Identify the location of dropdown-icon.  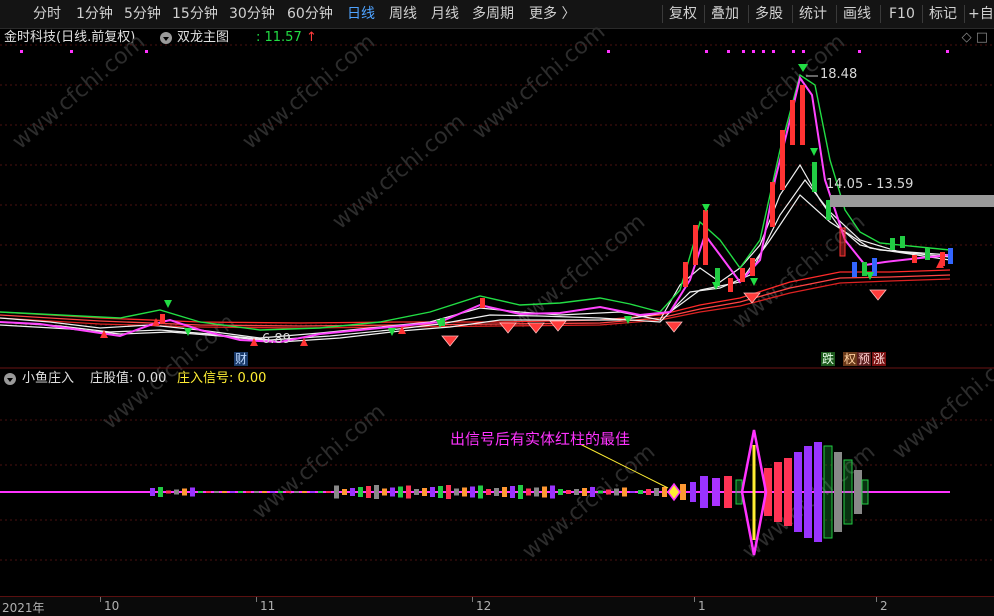
(10, 379).